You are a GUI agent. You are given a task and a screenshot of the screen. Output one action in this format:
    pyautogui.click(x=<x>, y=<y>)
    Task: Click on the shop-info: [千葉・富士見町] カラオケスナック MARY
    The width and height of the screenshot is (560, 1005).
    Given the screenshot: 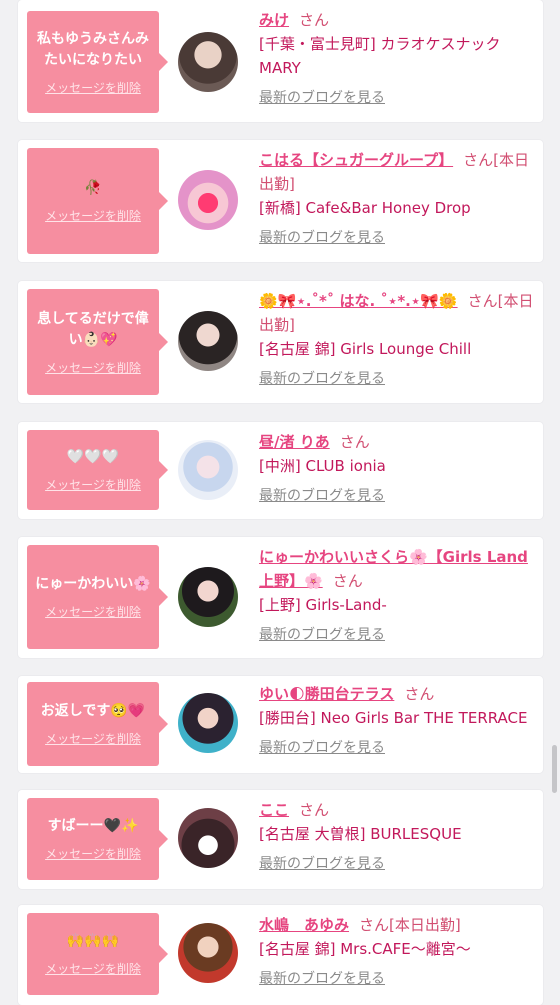 What is the action you would take?
    pyautogui.click(x=380, y=56)
    